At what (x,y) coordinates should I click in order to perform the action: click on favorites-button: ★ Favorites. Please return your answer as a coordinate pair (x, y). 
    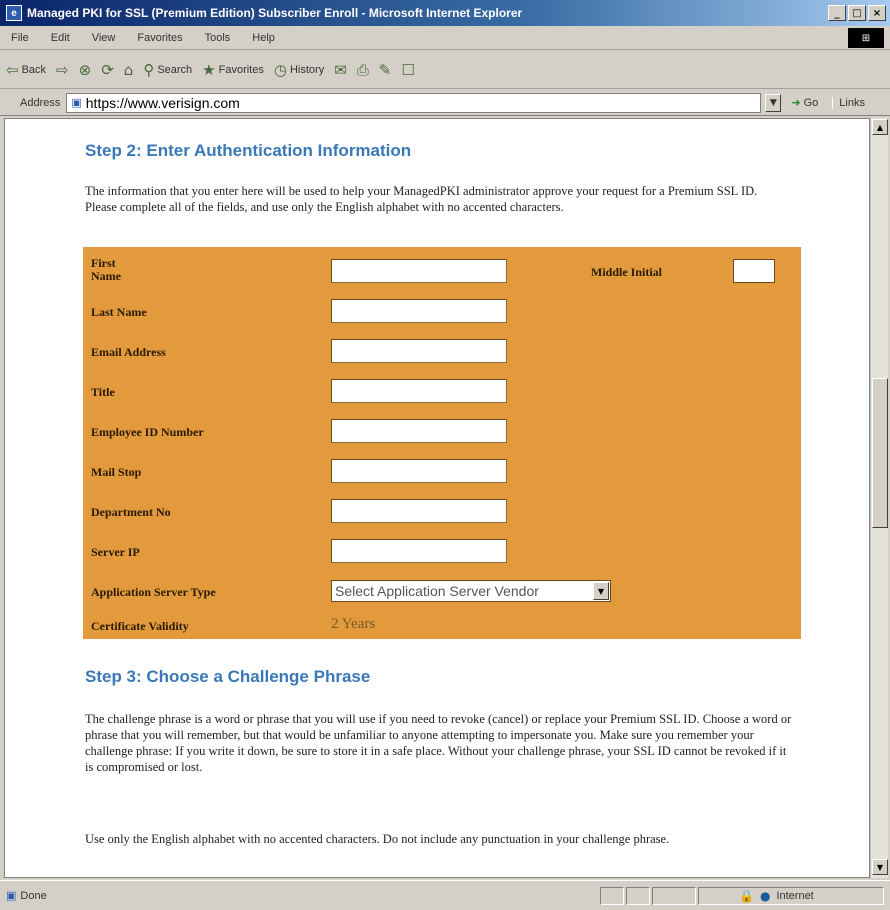
    Looking at the image, I should click on (233, 70).